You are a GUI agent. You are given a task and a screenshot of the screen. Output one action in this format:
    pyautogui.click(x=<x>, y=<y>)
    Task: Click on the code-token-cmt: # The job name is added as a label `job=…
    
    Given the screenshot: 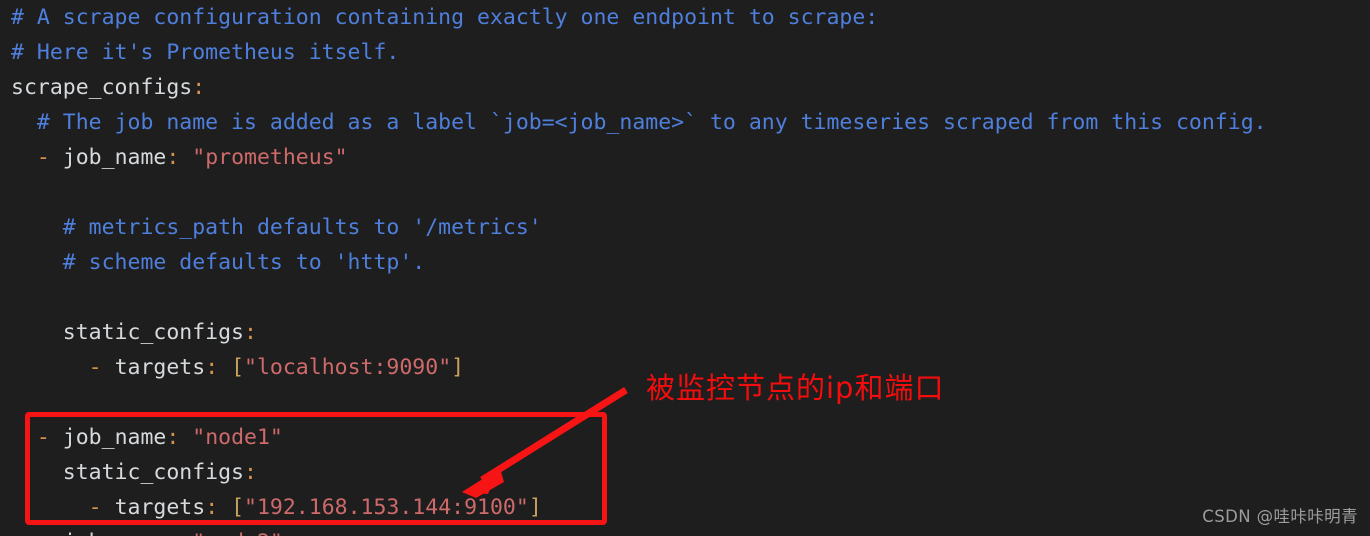 What is the action you would take?
    pyautogui.click(x=651, y=122)
    